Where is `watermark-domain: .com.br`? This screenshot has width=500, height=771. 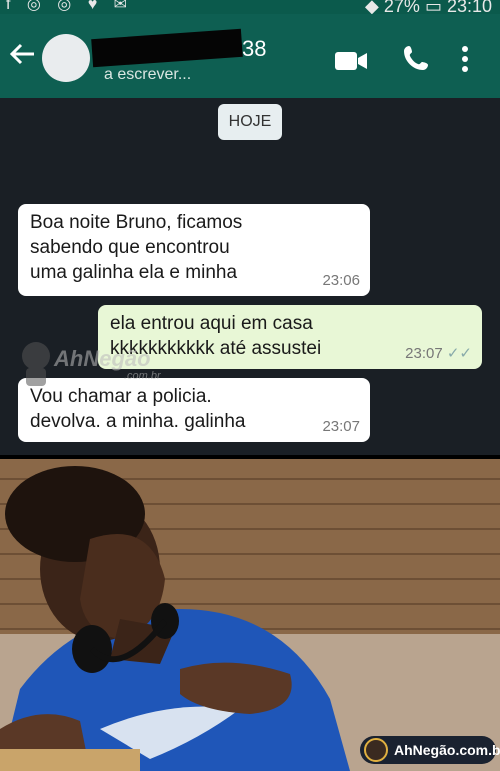
watermark-domain: .com.br is located at coordinates (142, 376).